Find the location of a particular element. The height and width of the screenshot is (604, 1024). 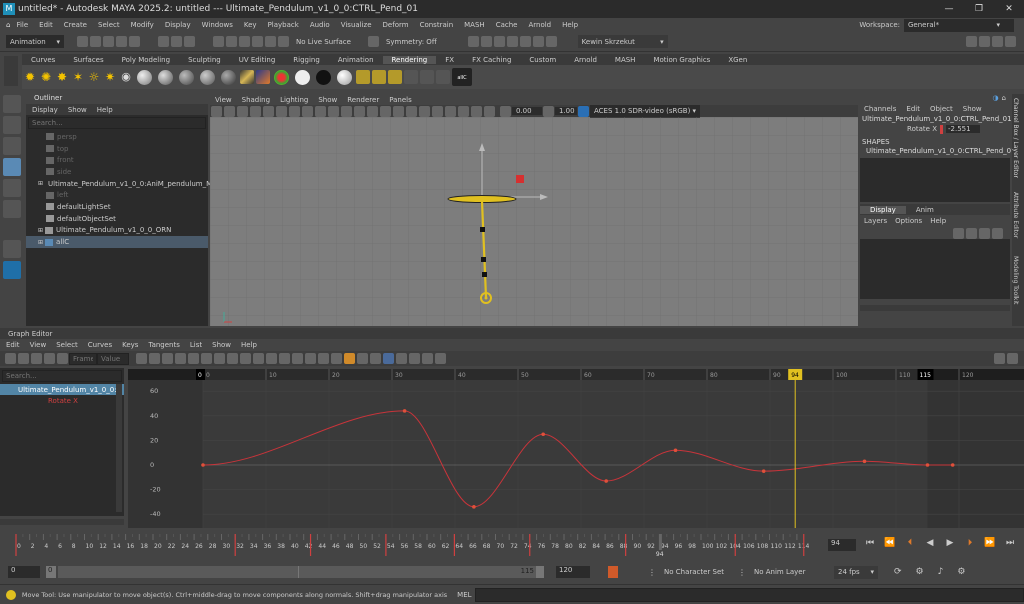

outliner-item: left is located at coordinates (117, 195).